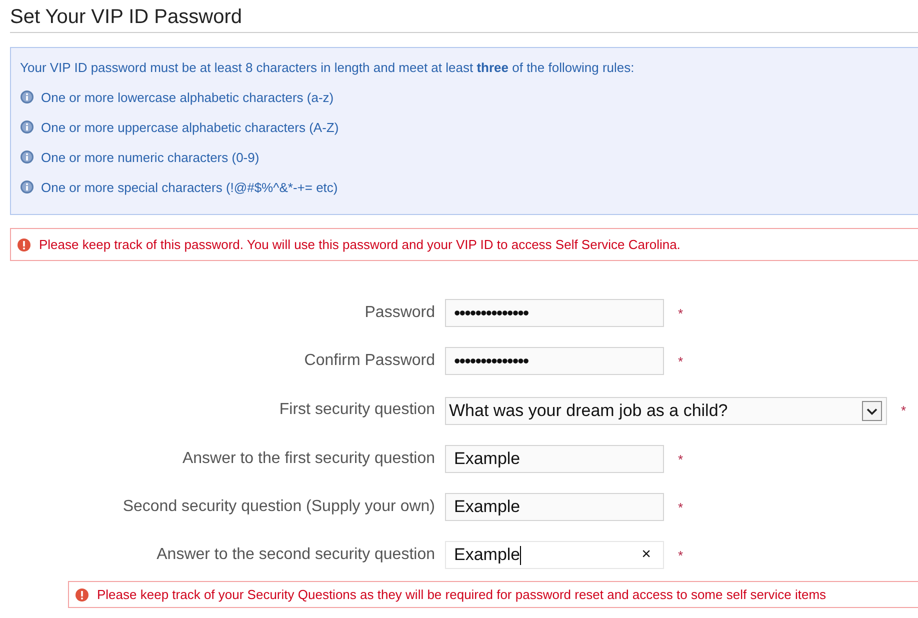 The image size is (918, 618). Describe the element at coordinates (150, 157) in the screenshot. I see `rule-text: One or more numeric characters (0-9)` at that location.